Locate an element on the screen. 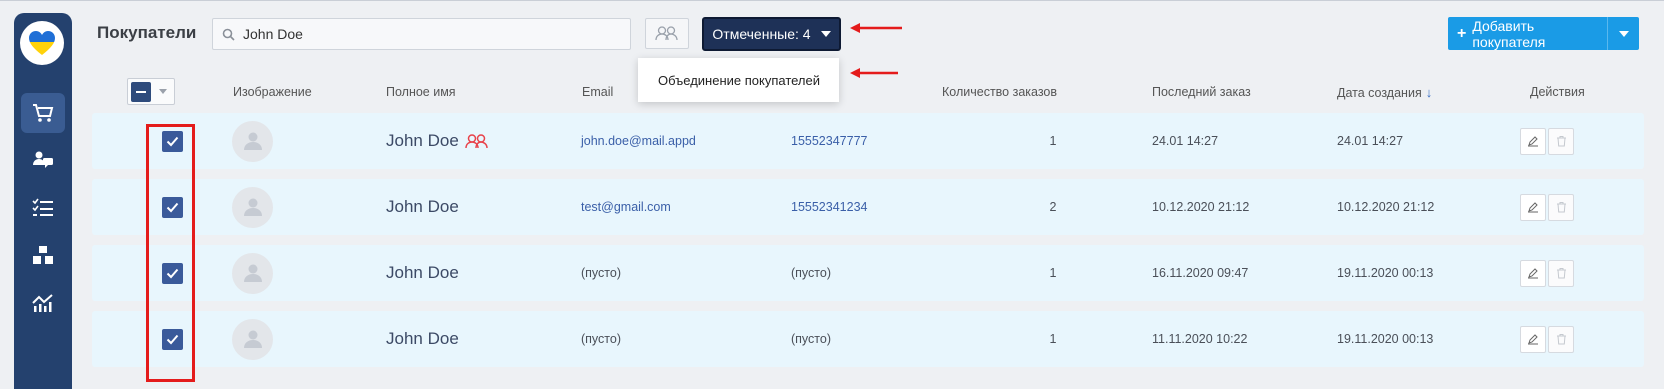 This screenshot has height=389, width=1664. created-date: 24.01 14:27 is located at coordinates (1370, 141).